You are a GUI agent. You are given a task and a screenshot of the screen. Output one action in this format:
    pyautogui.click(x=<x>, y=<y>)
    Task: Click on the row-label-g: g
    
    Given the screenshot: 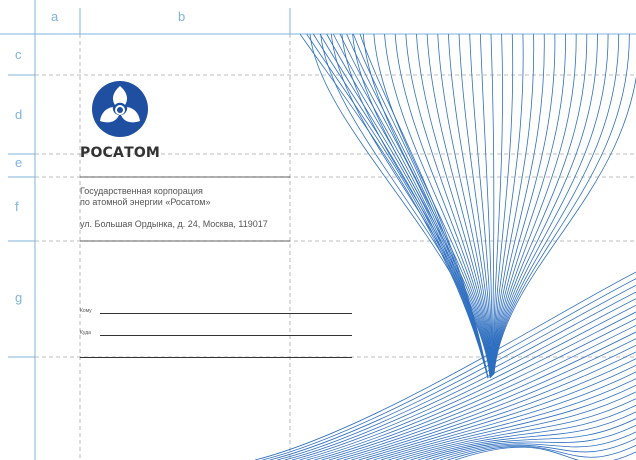 What is the action you would take?
    pyautogui.click(x=19, y=297)
    